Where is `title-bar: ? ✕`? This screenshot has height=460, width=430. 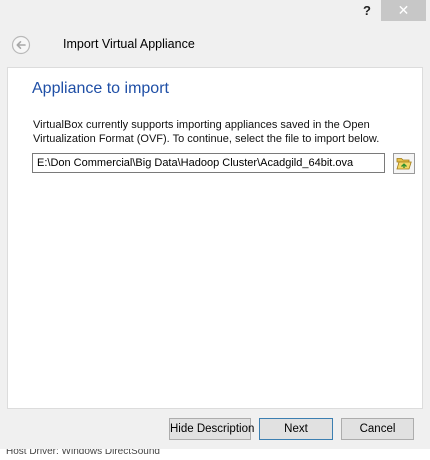
title-bar: ? ✕ is located at coordinates (215, 12).